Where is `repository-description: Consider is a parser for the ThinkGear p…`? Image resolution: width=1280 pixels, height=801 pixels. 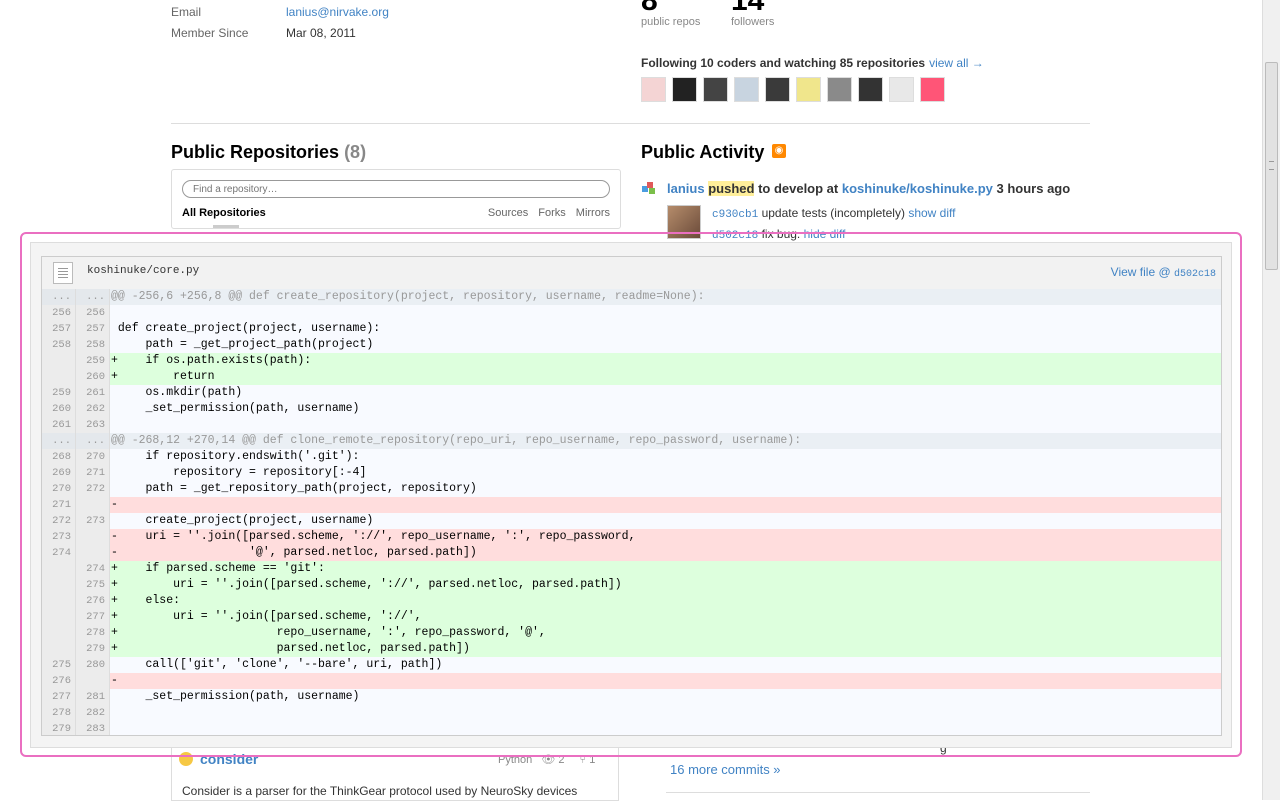
repository-description: Consider is a parser for the ThinkGear p… is located at coordinates (380, 791).